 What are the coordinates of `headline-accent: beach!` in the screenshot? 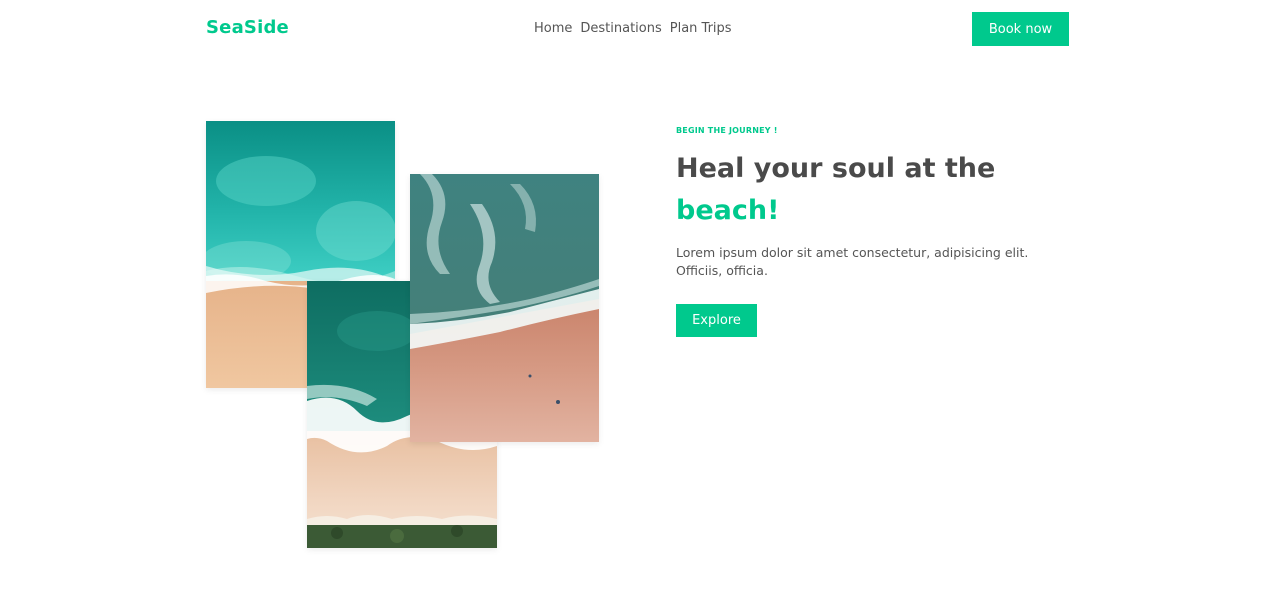 It's located at (728, 210).